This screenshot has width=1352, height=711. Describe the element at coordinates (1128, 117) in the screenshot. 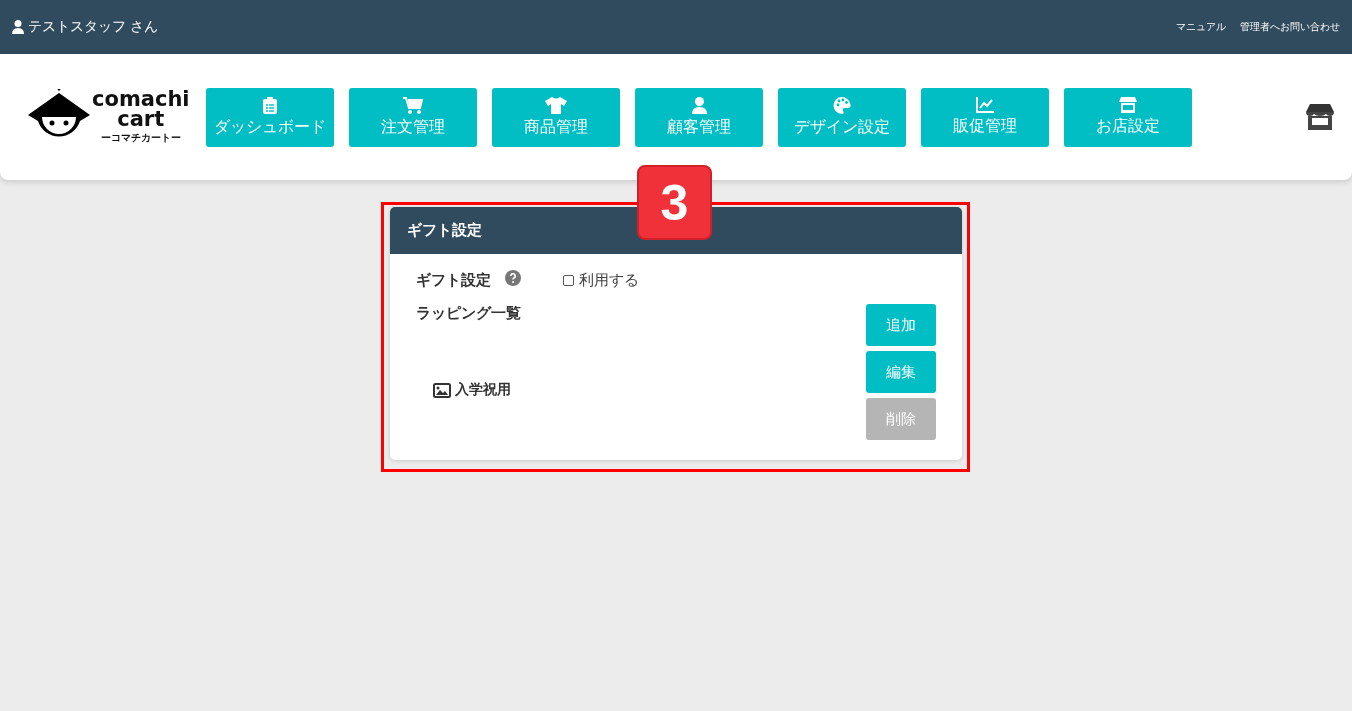

I see `nav-button: お店設定` at that location.